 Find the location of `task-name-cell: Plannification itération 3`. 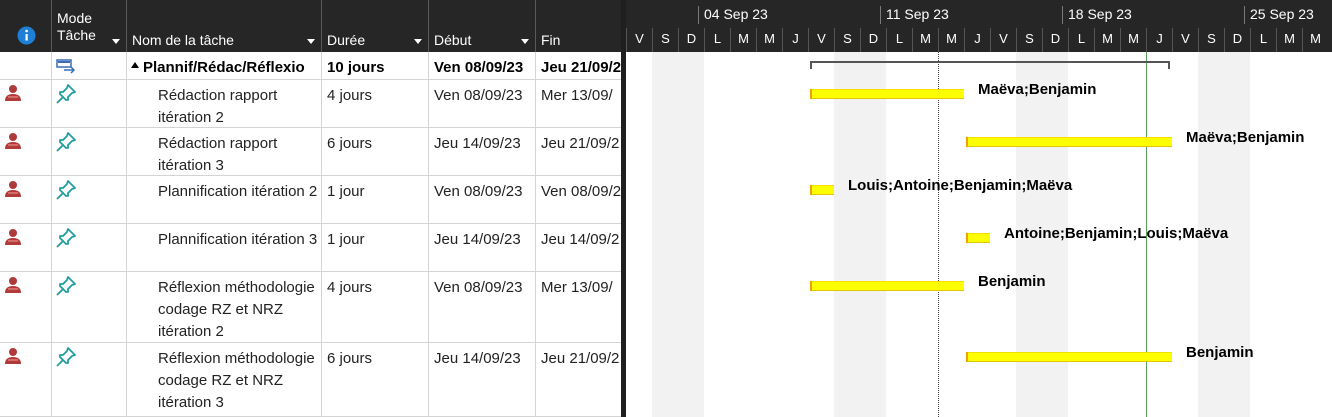

task-name-cell: Plannification itération 3 is located at coordinates (224, 247).